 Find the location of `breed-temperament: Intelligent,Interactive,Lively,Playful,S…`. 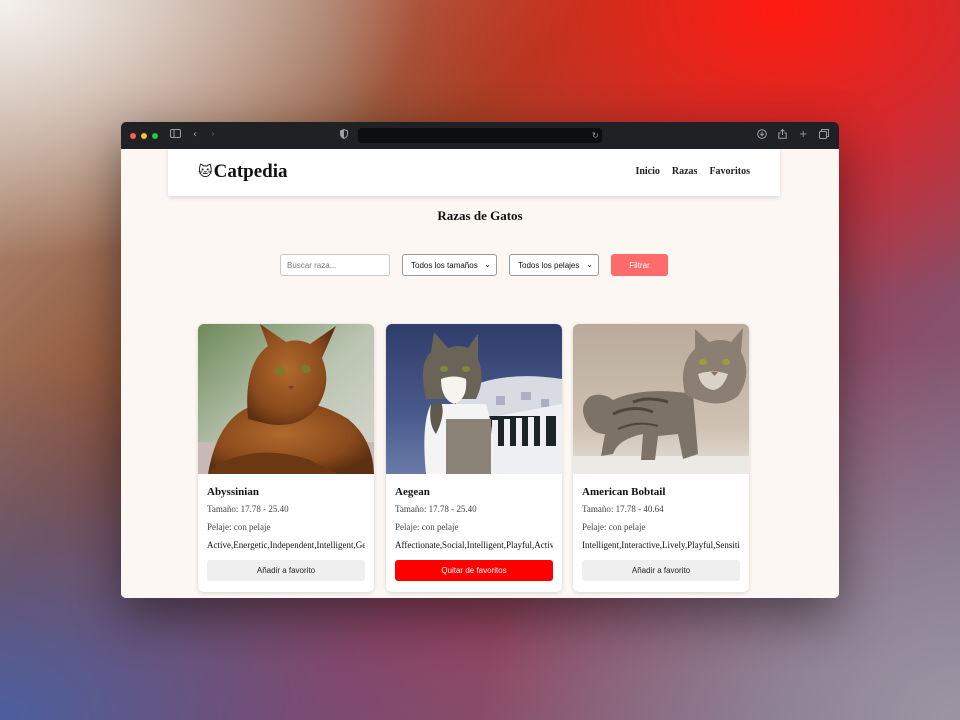

breed-temperament: Intelligent,Interactive,Lively,Playful,S… is located at coordinates (661, 545).